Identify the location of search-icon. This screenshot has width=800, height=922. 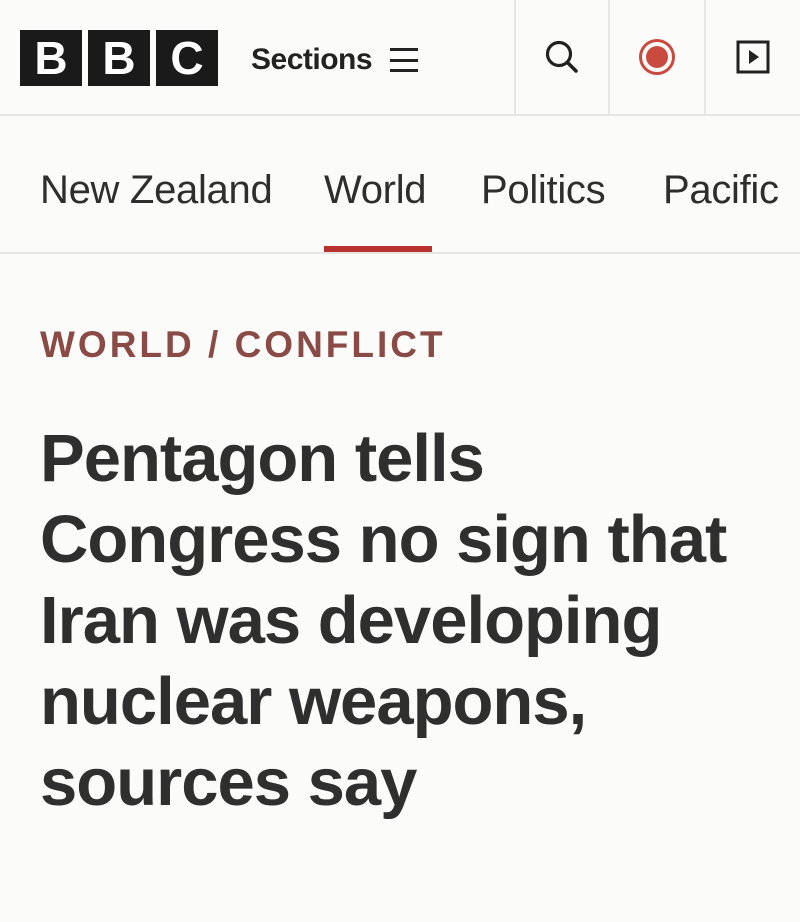
(561, 56).